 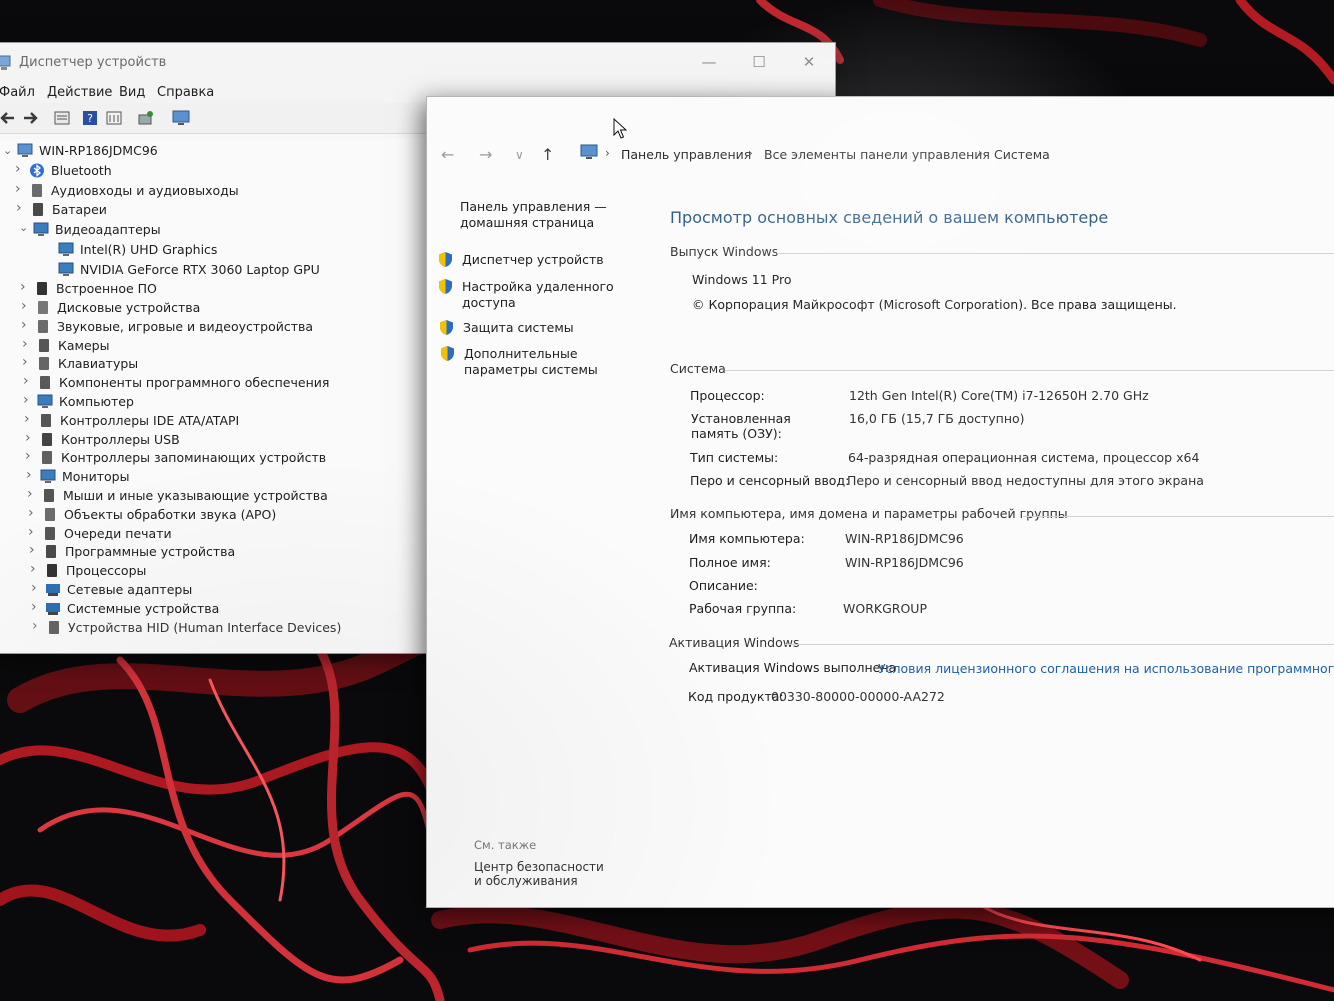 What do you see at coordinates (120, 439) in the screenshot?
I see `tree-item-label: Контроллеры USB` at bounding box center [120, 439].